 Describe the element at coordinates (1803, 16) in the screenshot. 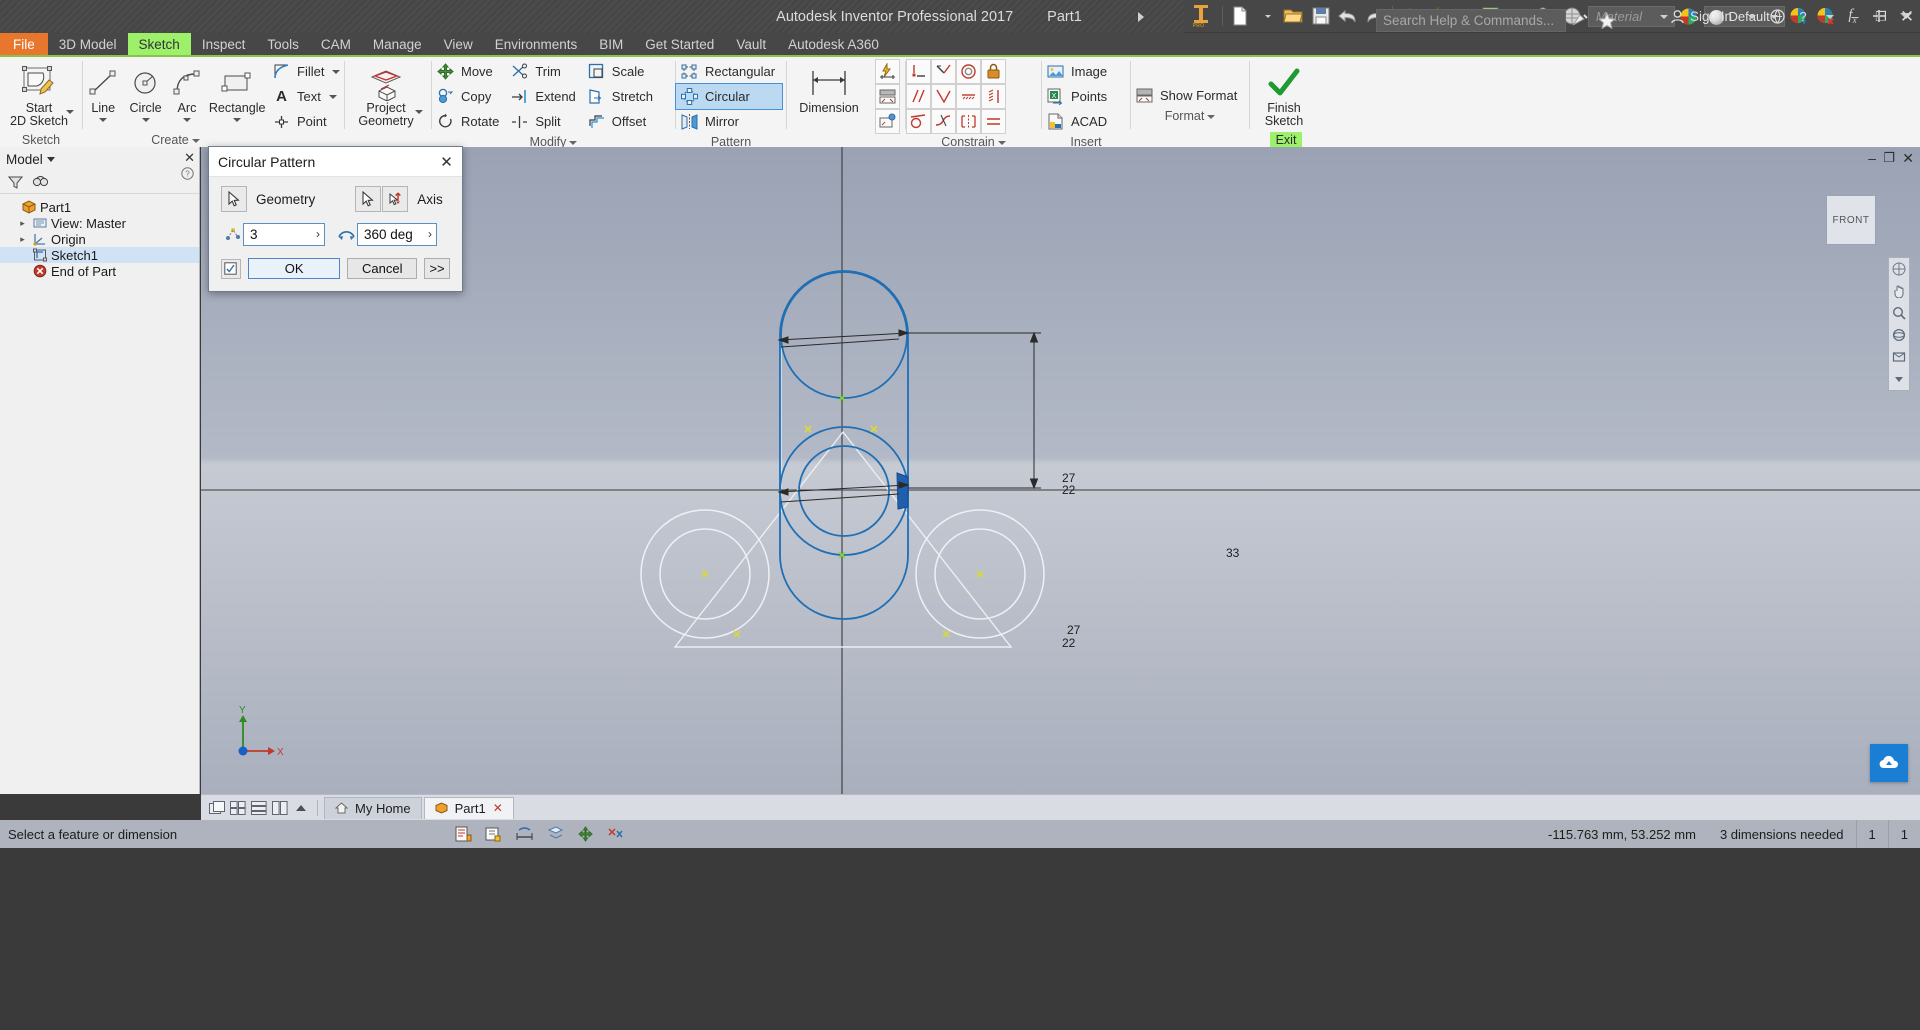

I see `help-button: ?` at that location.